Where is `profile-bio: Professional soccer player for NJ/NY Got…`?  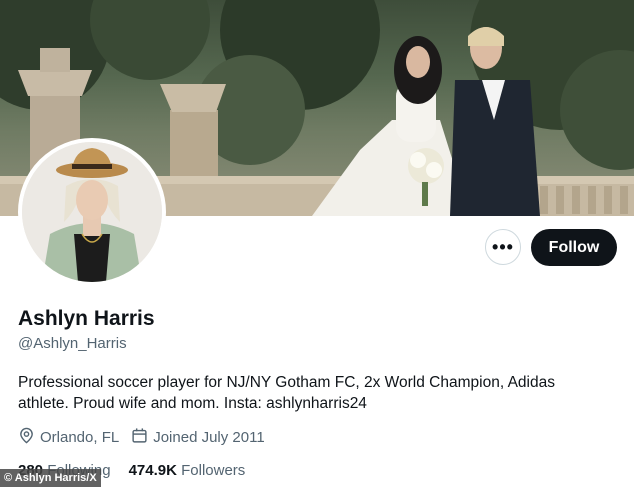 profile-bio: Professional soccer player for NJ/NY Got… is located at coordinates (286, 393).